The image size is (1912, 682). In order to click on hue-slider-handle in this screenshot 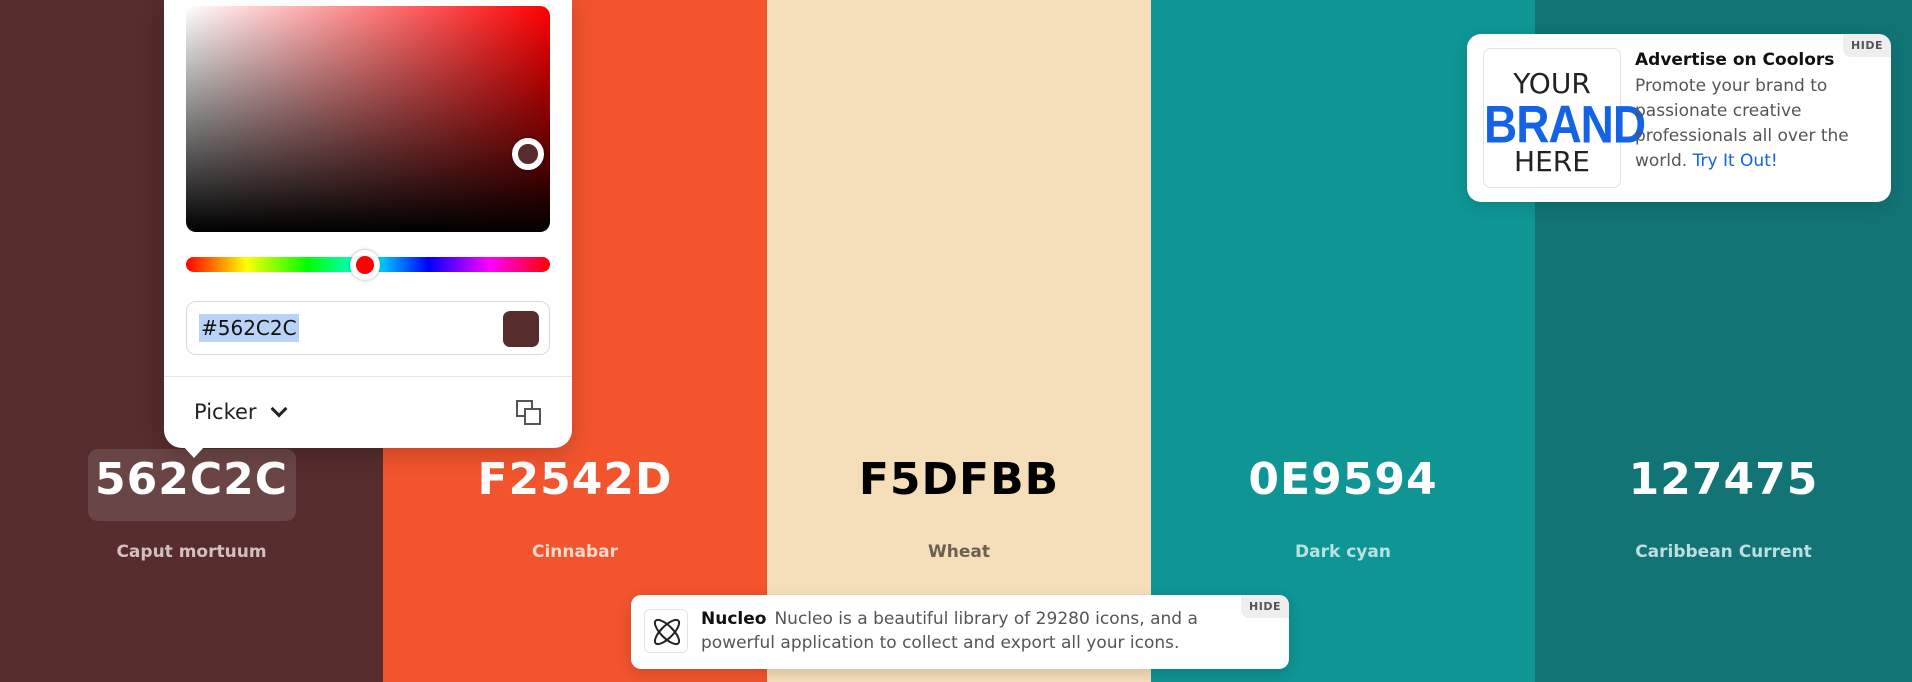, I will do `click(365, 265)`.